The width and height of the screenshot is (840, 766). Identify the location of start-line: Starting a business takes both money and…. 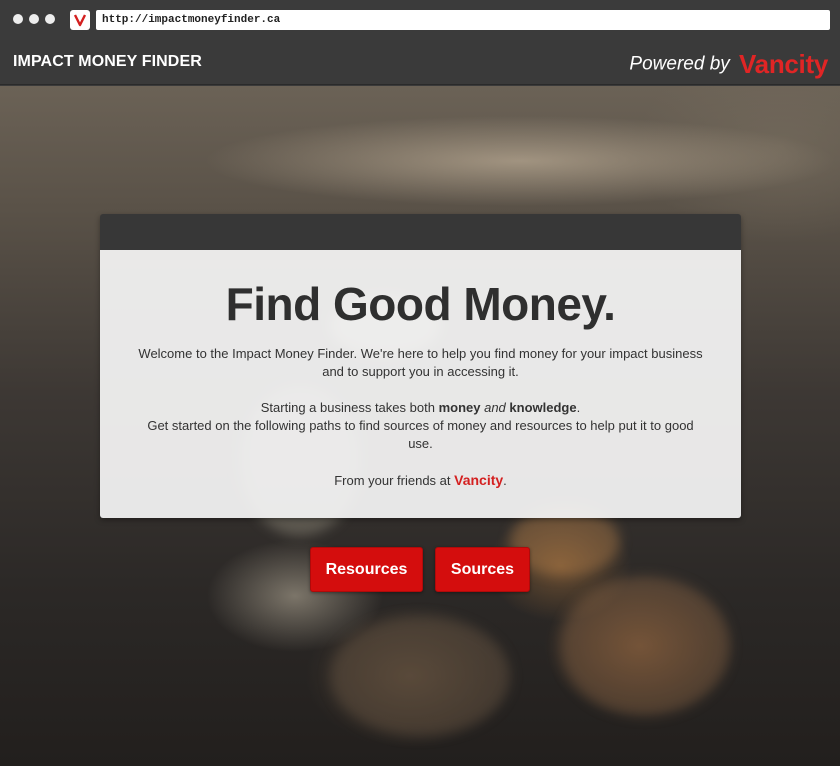
(420, 408).